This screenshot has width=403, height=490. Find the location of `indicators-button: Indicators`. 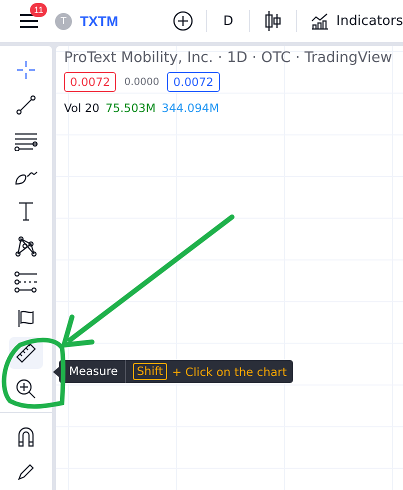

indicators-button: Indicators is located at coordinates (354, 21).